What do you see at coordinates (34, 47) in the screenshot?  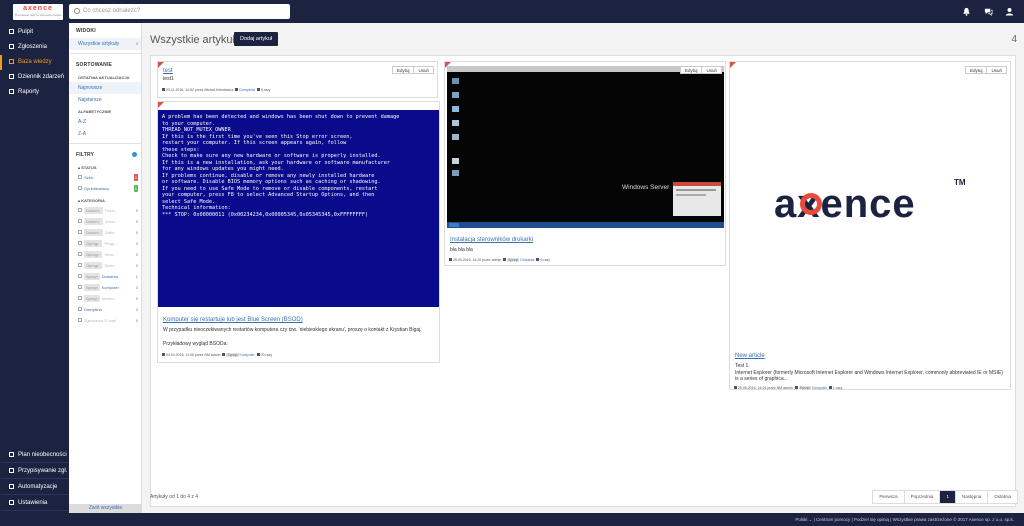 I see `sidebar-item-1: Zgłoszenia` at bounding box center [34, 47].